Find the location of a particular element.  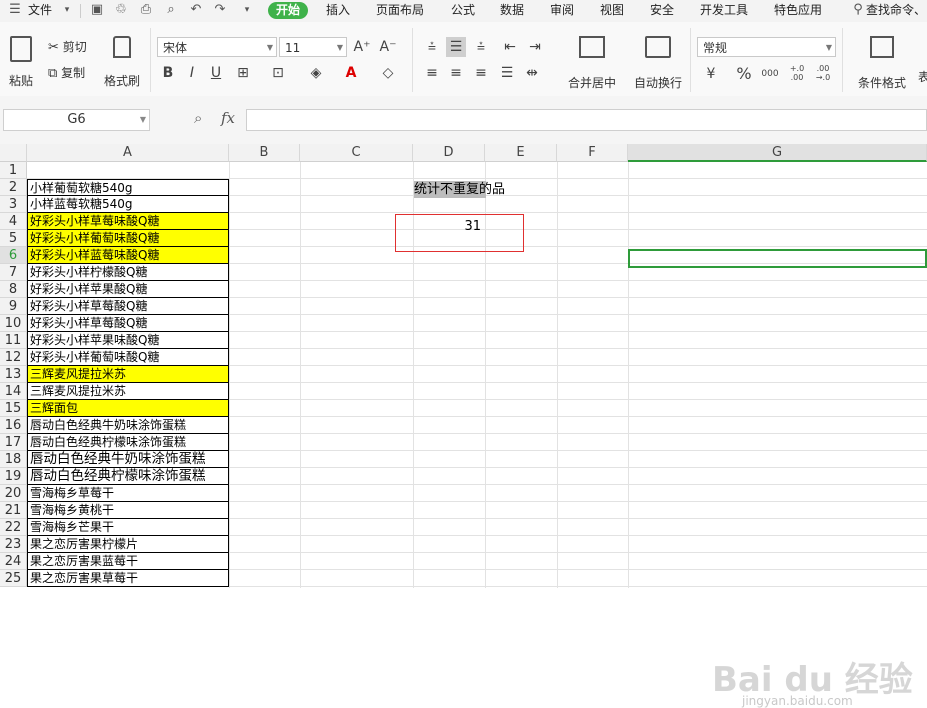

cell-a18: 唇动白色经典牛奶味涂饰蛋糕 is located at coordinates (128, 459).